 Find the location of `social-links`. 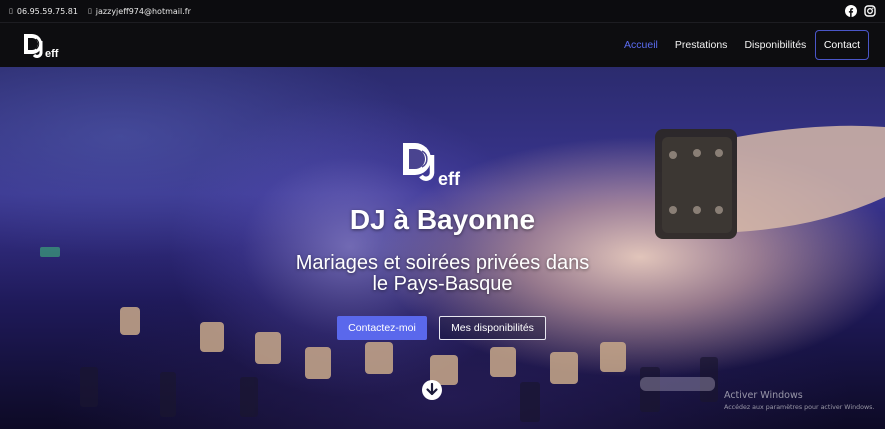

social-links is located at coordinates (860, 11).